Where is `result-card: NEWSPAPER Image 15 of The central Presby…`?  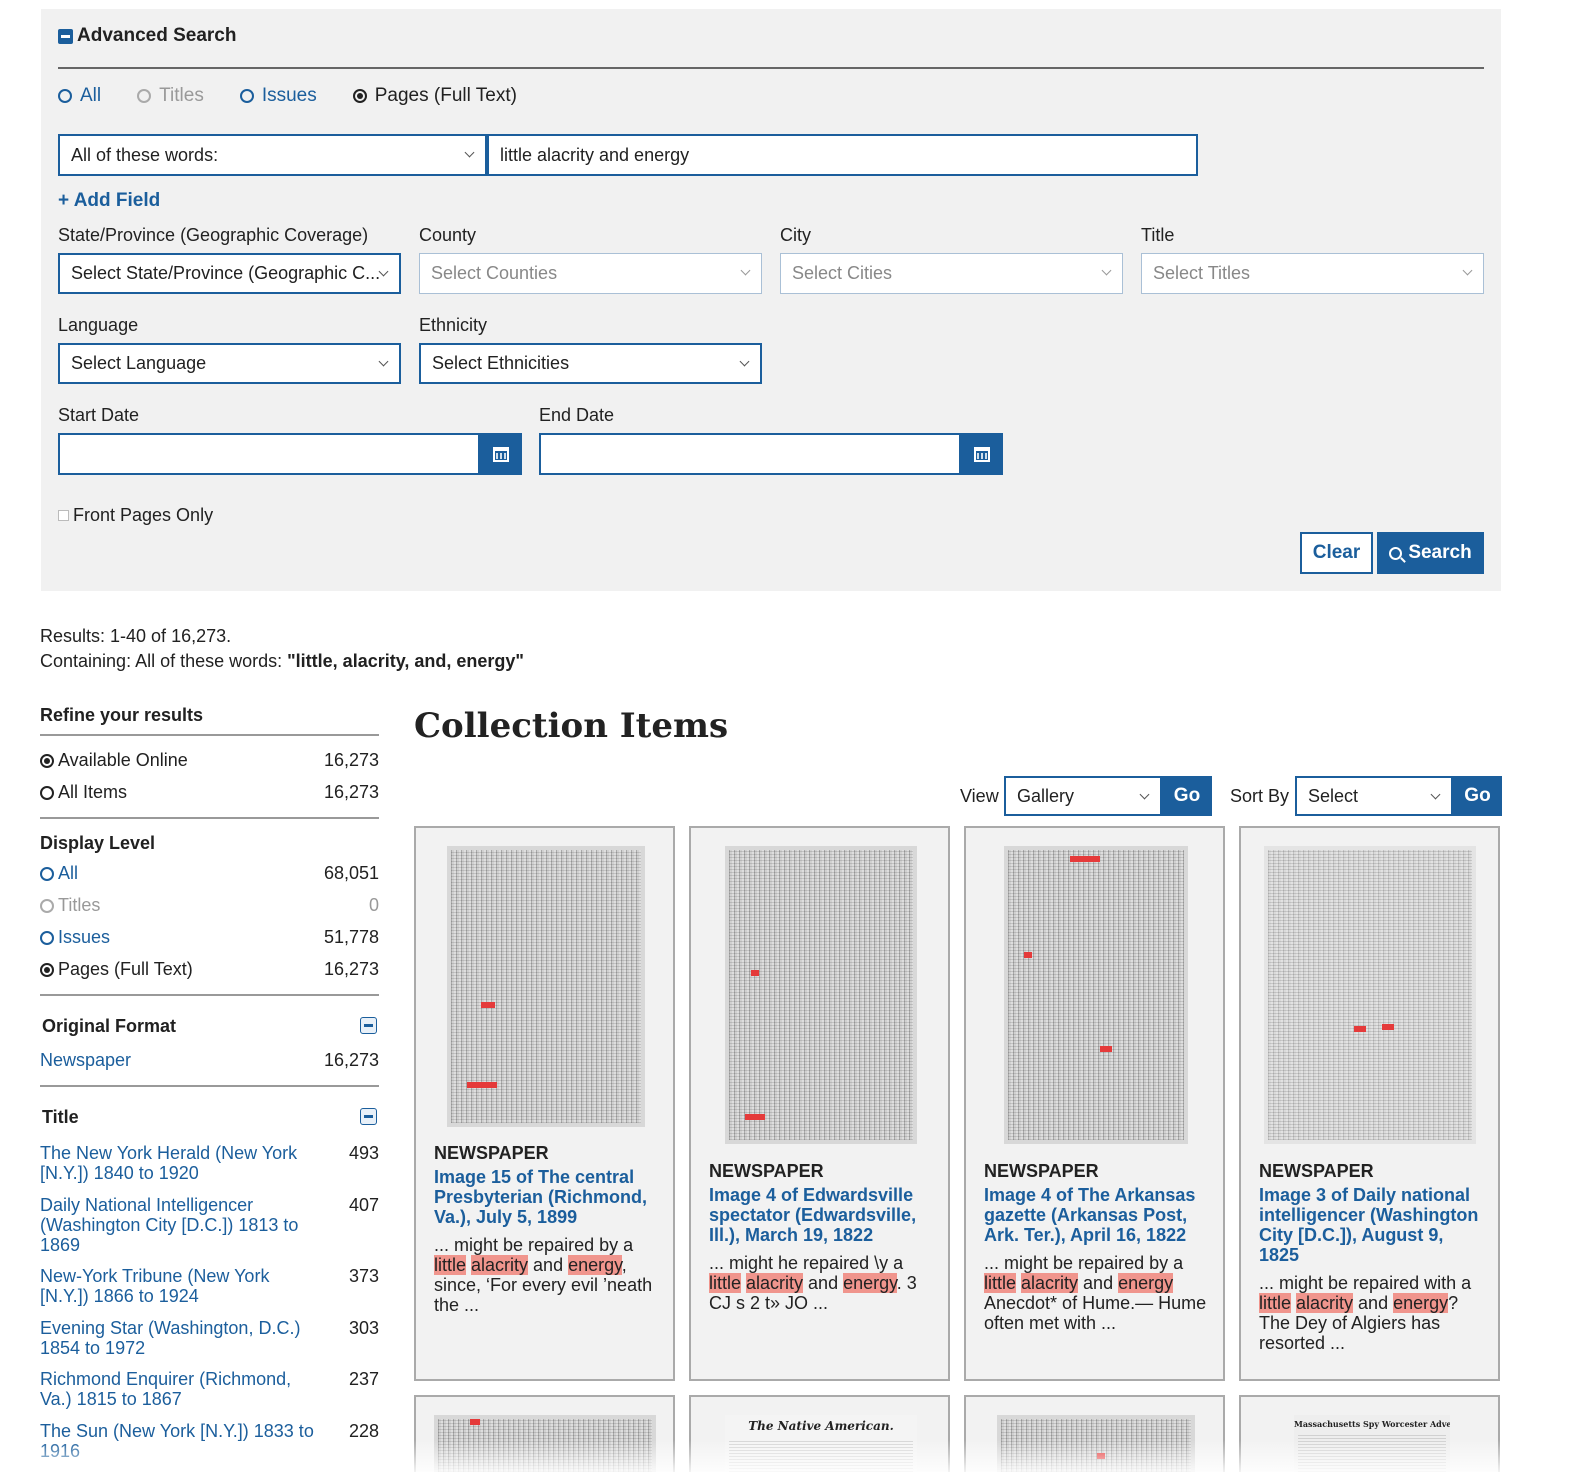 result-card: NEWSPAPER Image 15 of The central Presby… is located at coordinates (544, 1103).